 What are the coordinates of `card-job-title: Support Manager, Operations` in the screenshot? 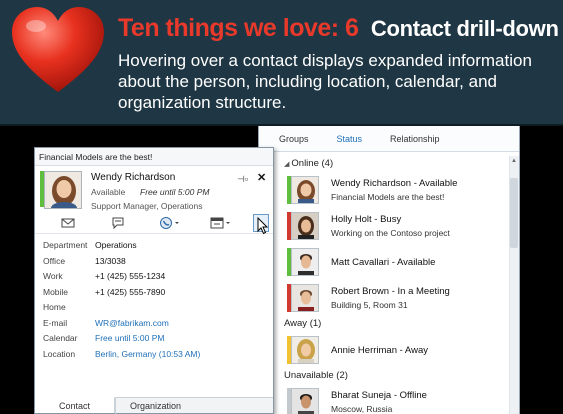 It's located at (147, 206).